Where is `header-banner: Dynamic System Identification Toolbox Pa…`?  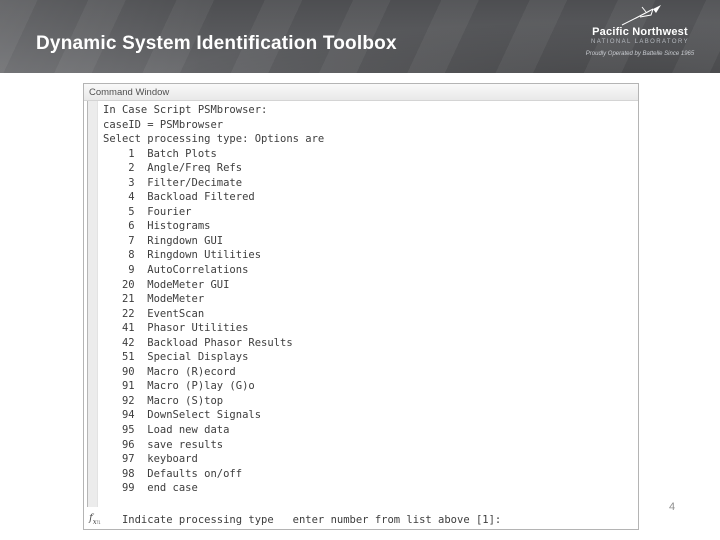 header-banner: Dynamic System Identification Toolbox Pa… is located at coordinates (360, 36).